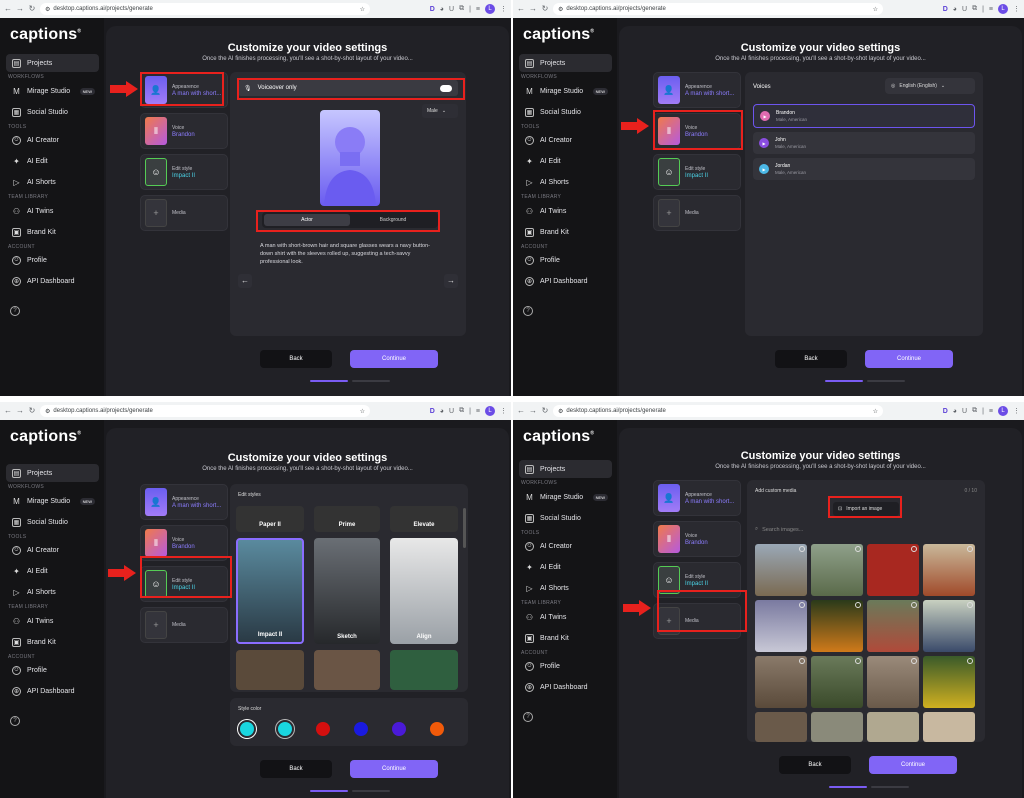 This screenshot has height=798, width=1024. What do you see at coordinates (464, 528) in the screenshot?
I see `scrollbar` at bounding box center [464, 528].